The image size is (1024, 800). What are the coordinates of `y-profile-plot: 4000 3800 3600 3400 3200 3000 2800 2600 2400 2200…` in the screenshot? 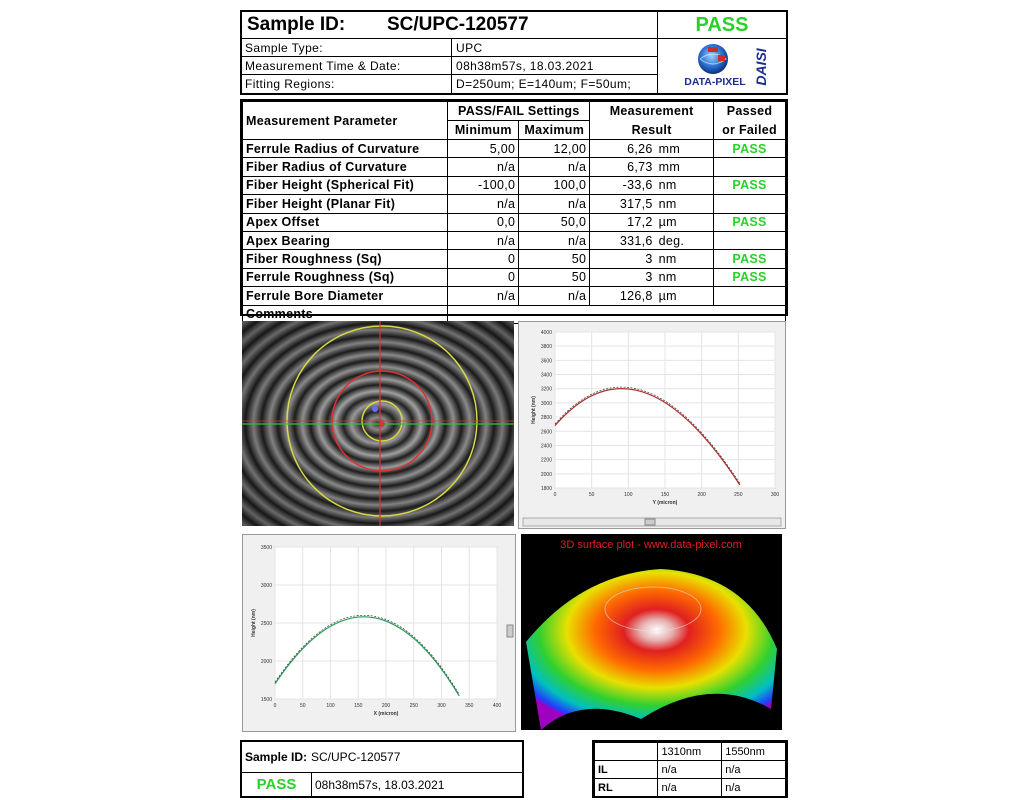 It's located at (652, 425).